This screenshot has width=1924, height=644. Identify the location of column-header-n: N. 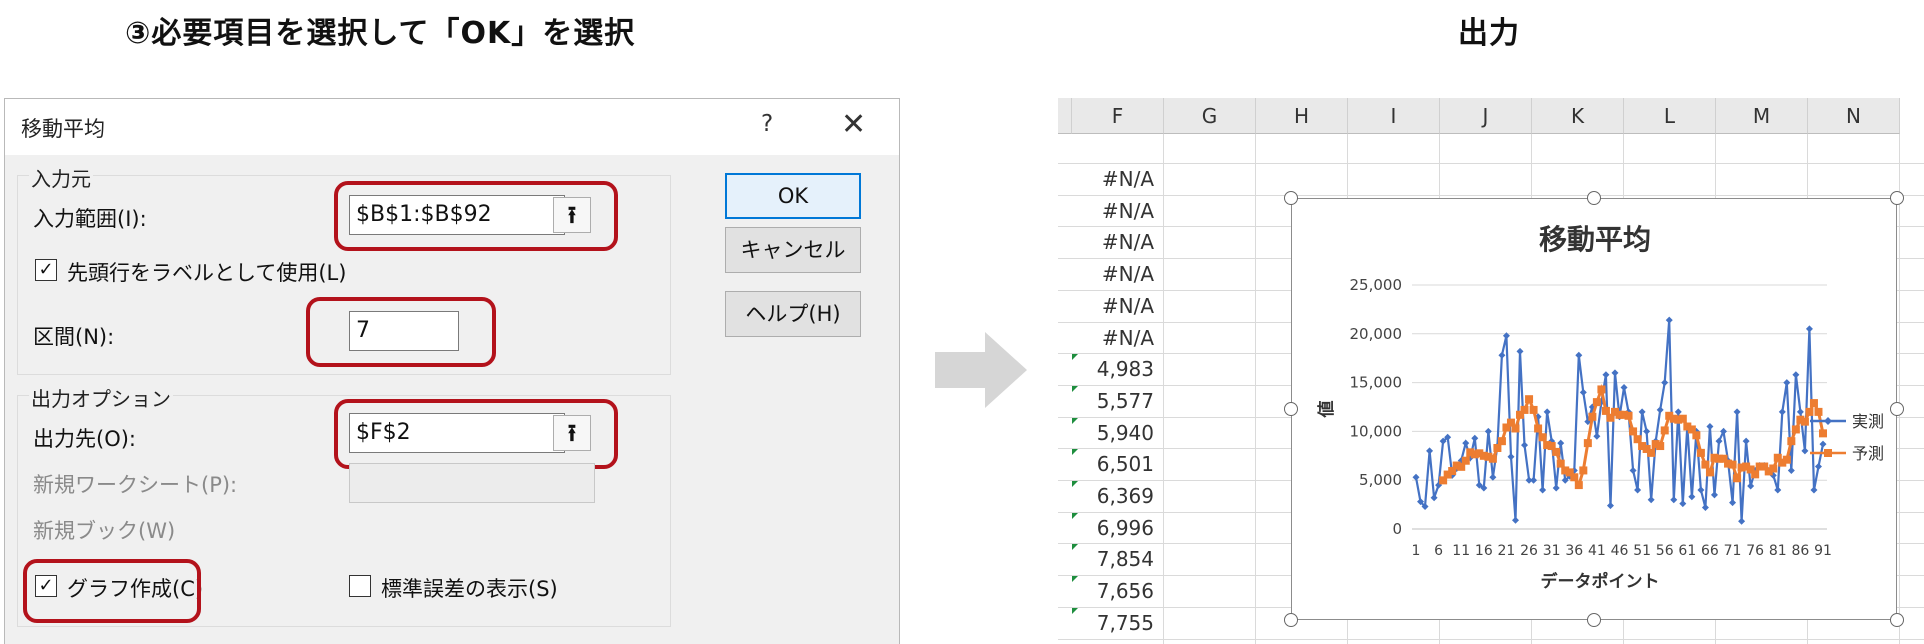
(1854, 116).